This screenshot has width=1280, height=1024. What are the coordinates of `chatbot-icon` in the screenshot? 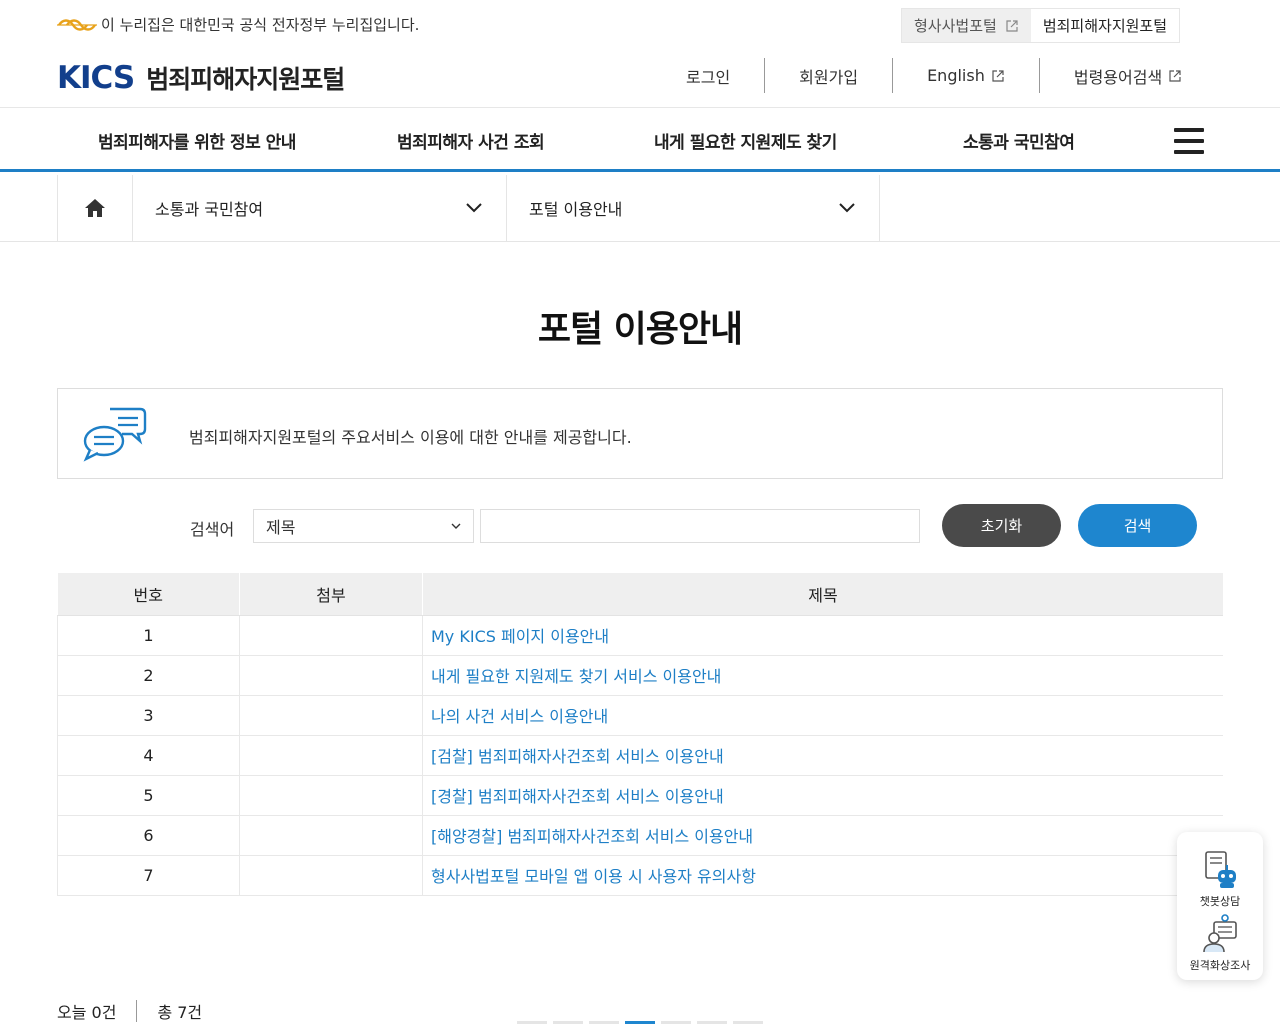 It's located at (1220, 869).